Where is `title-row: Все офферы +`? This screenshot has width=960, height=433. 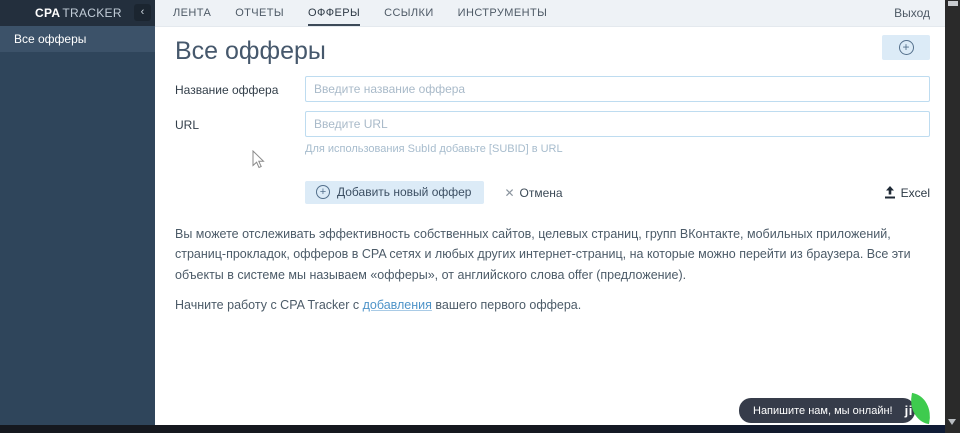
title-row: Все офферы + is located at coordinates (552, 50).